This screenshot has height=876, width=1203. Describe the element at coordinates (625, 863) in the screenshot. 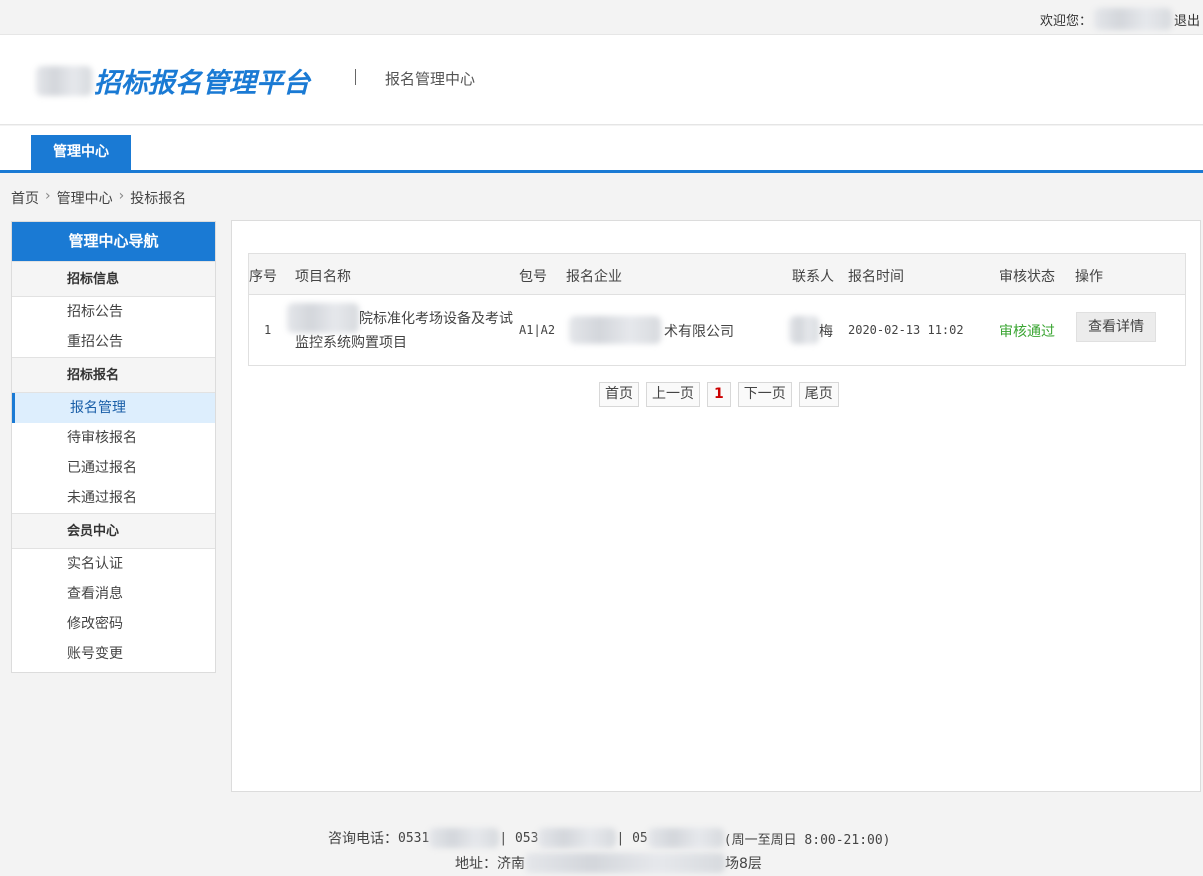

I see `address-redacted` at that location.